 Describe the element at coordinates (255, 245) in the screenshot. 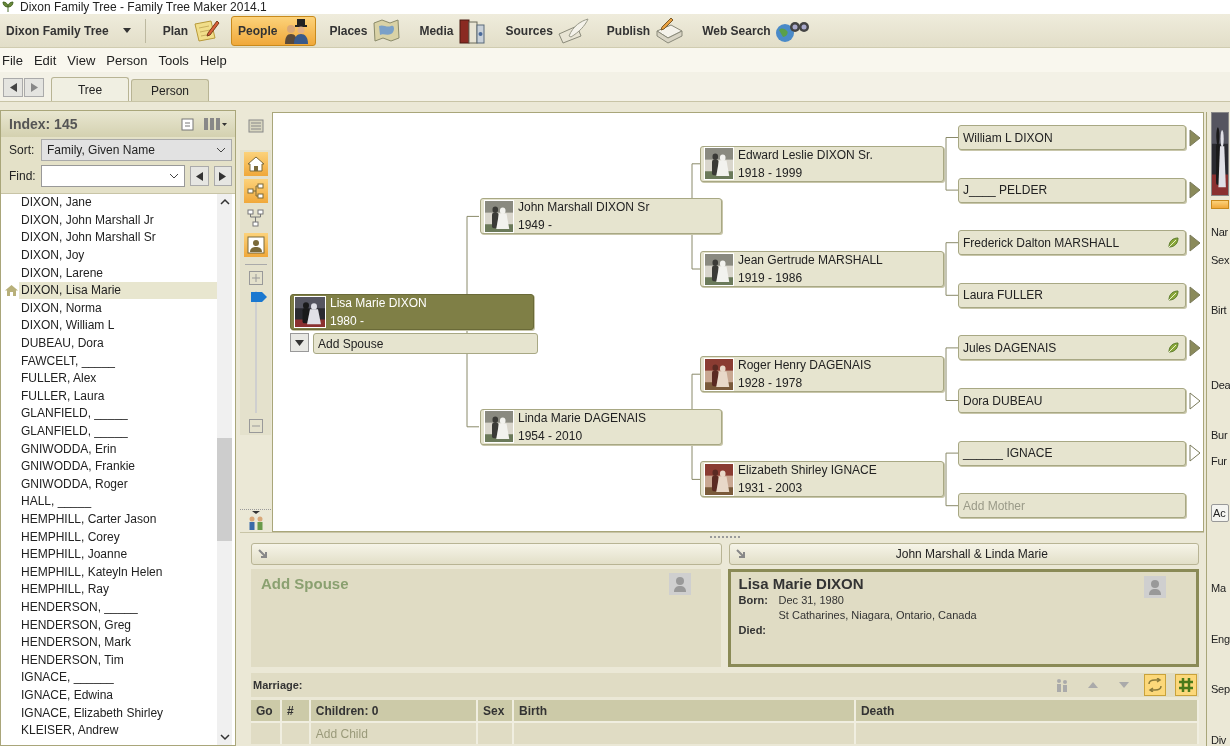

I see `person-icon` at that location.